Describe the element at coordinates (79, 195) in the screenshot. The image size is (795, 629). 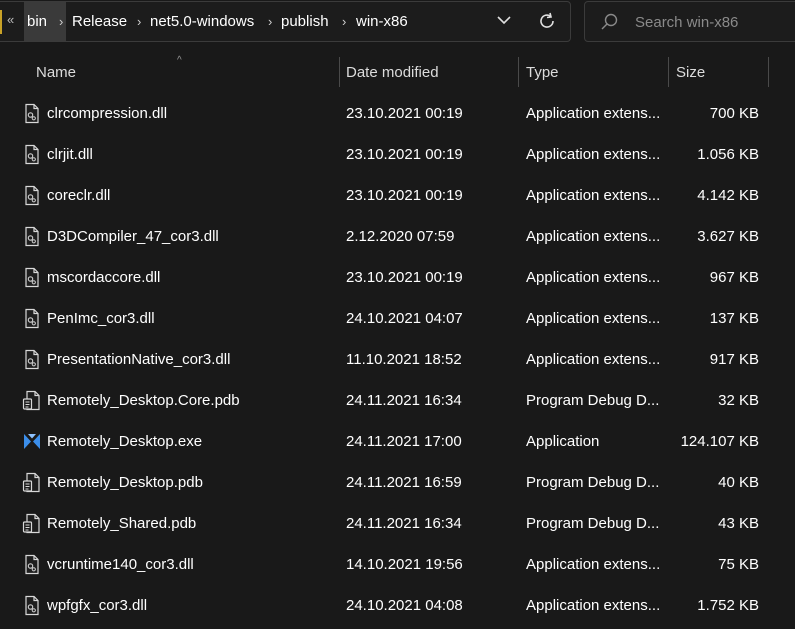
I see `file-name: coreclr.dll` at that location.